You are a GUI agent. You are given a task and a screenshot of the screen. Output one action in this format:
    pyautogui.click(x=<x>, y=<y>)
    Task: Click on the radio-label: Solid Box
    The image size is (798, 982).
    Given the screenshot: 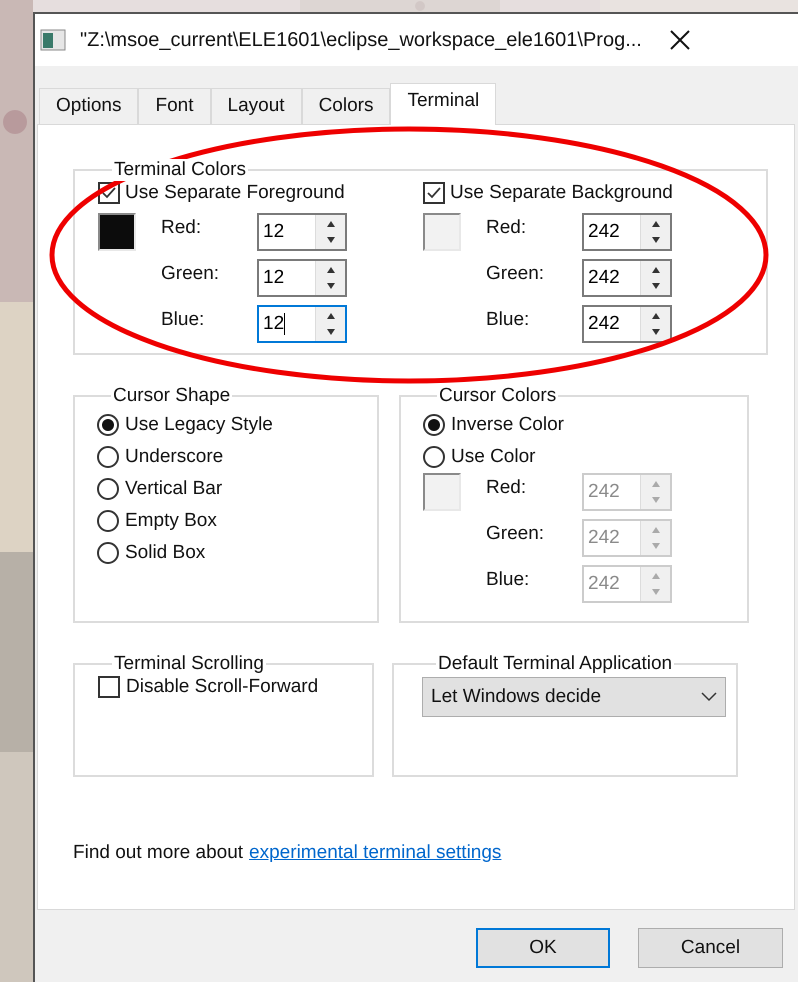 What is the action you would take?
    pyautogui.click(x=165, y=552)
    